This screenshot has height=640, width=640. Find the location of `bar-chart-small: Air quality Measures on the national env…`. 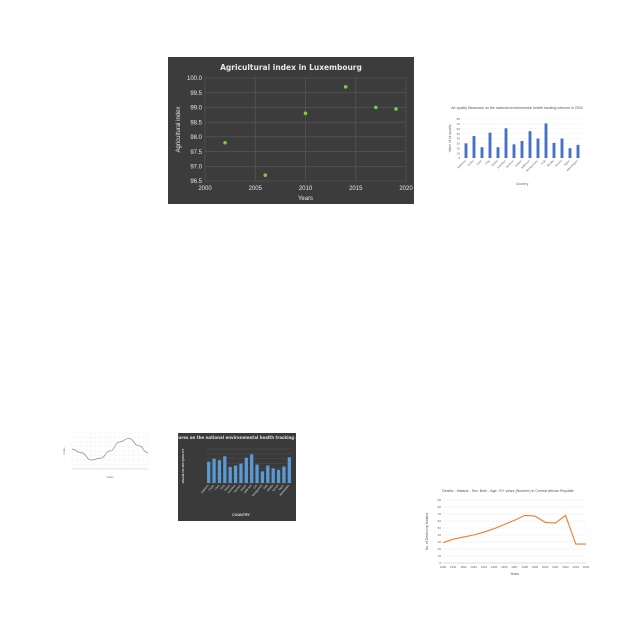

bar-chart-small: Air quality Measures on the national env… is located at coordinates (517, 148).